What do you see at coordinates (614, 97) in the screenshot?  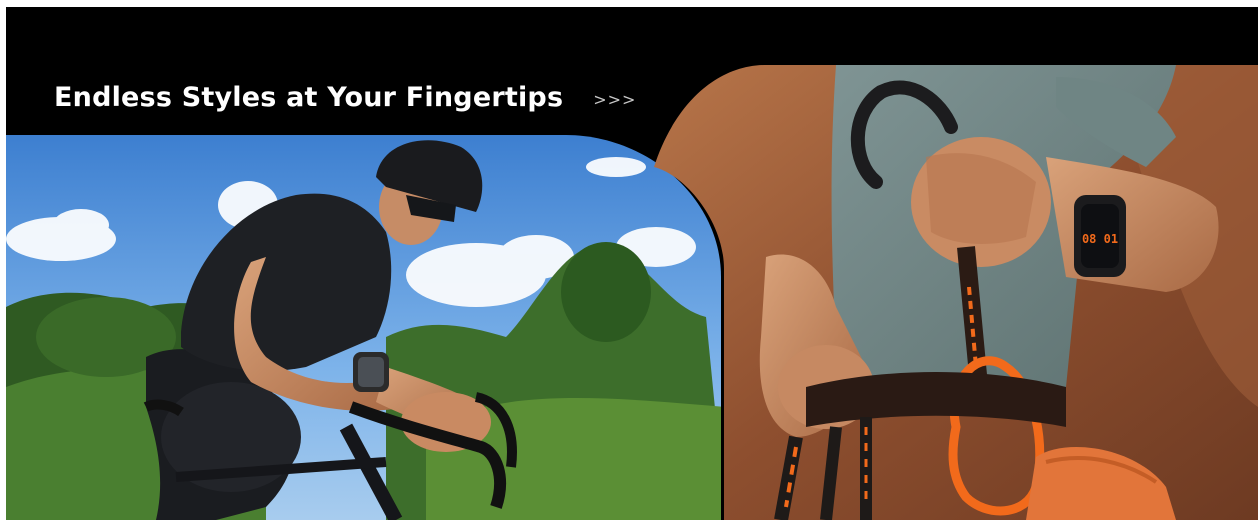 I see `more-arrows-link: >>>` at bounding box center [614, 97].